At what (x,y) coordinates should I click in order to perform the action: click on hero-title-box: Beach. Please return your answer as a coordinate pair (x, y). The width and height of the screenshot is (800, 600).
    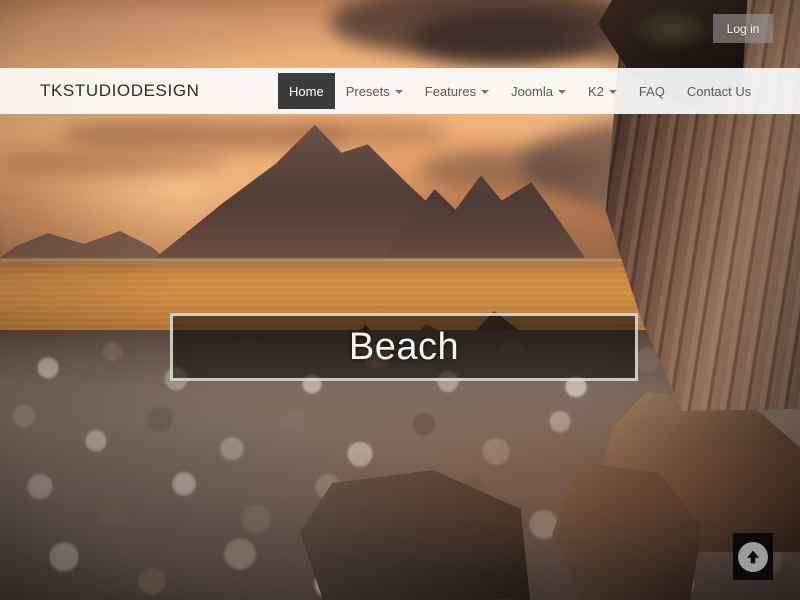
    Looking at the image, I should click on (404, 347).